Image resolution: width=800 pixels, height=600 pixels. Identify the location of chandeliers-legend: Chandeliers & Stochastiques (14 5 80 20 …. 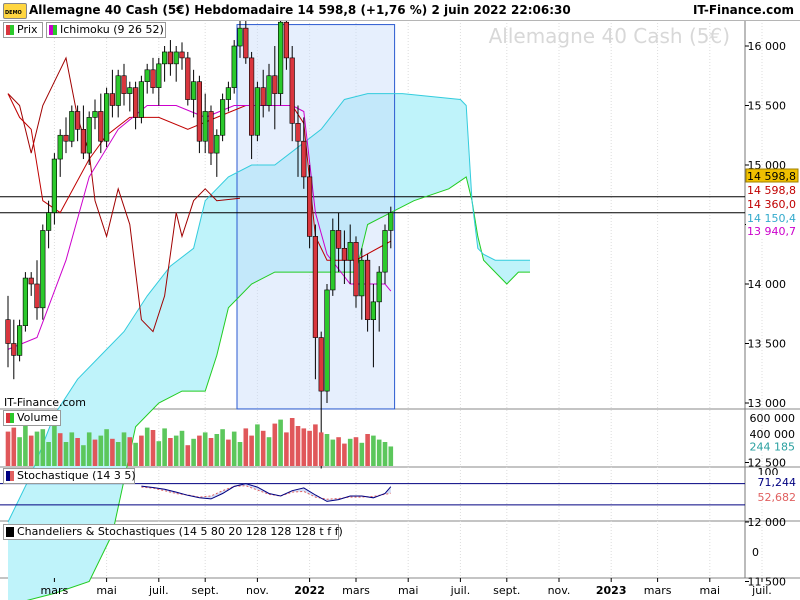
(173, 532).